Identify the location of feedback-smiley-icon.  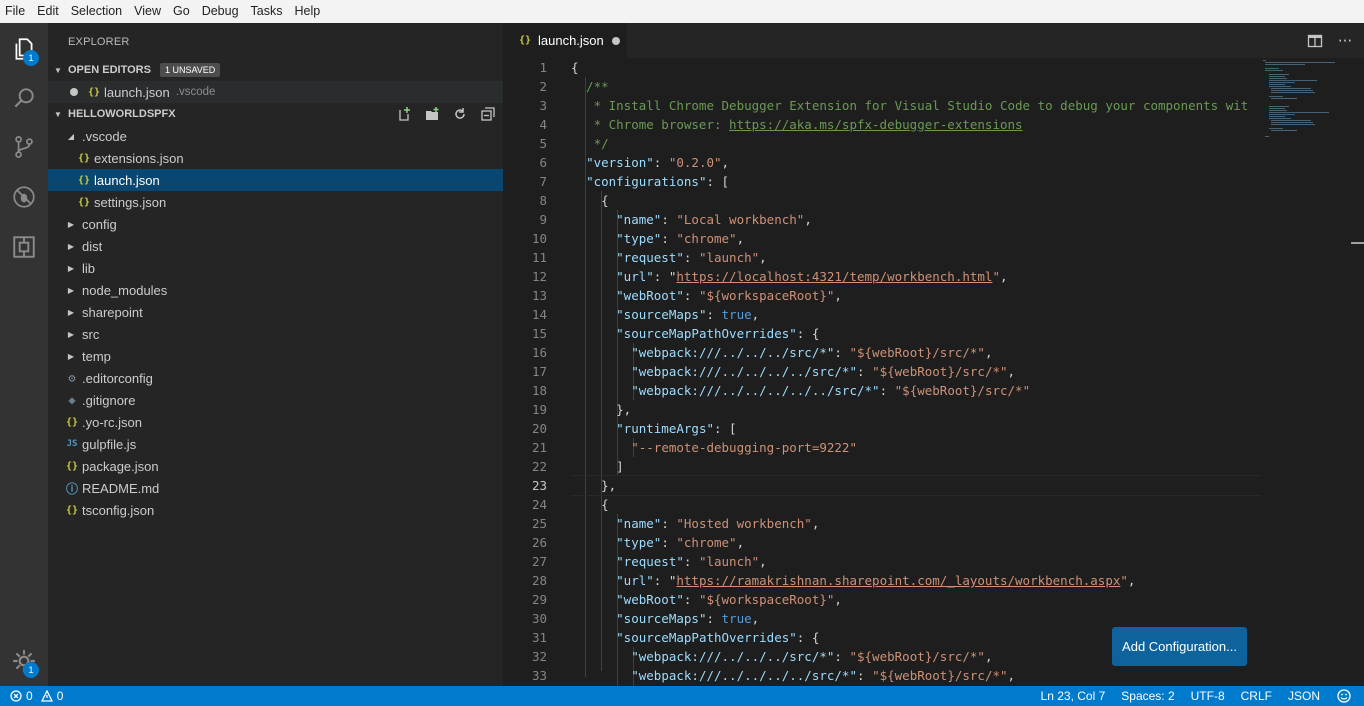
(1344, 696).